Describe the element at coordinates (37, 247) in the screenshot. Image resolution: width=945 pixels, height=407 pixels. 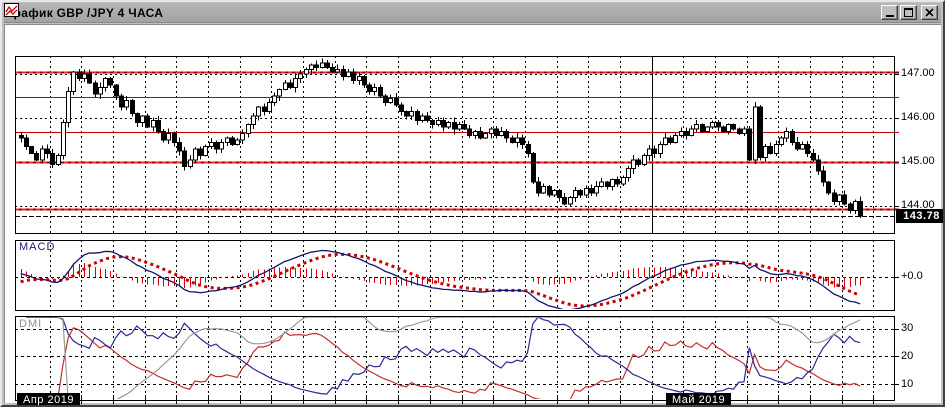
I see `macd-panel-label: MACD` at that location.